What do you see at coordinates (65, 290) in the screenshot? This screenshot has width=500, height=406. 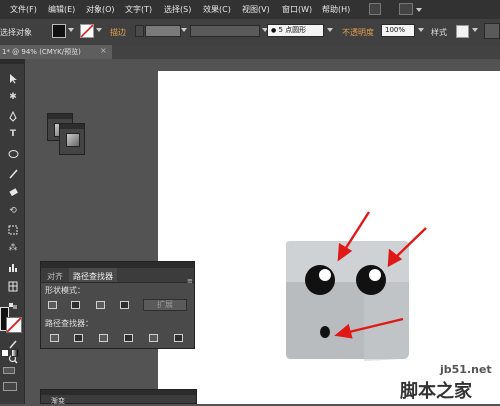 I see `shape-modes-label: 形状模式：` at bounding box center [65, 290].